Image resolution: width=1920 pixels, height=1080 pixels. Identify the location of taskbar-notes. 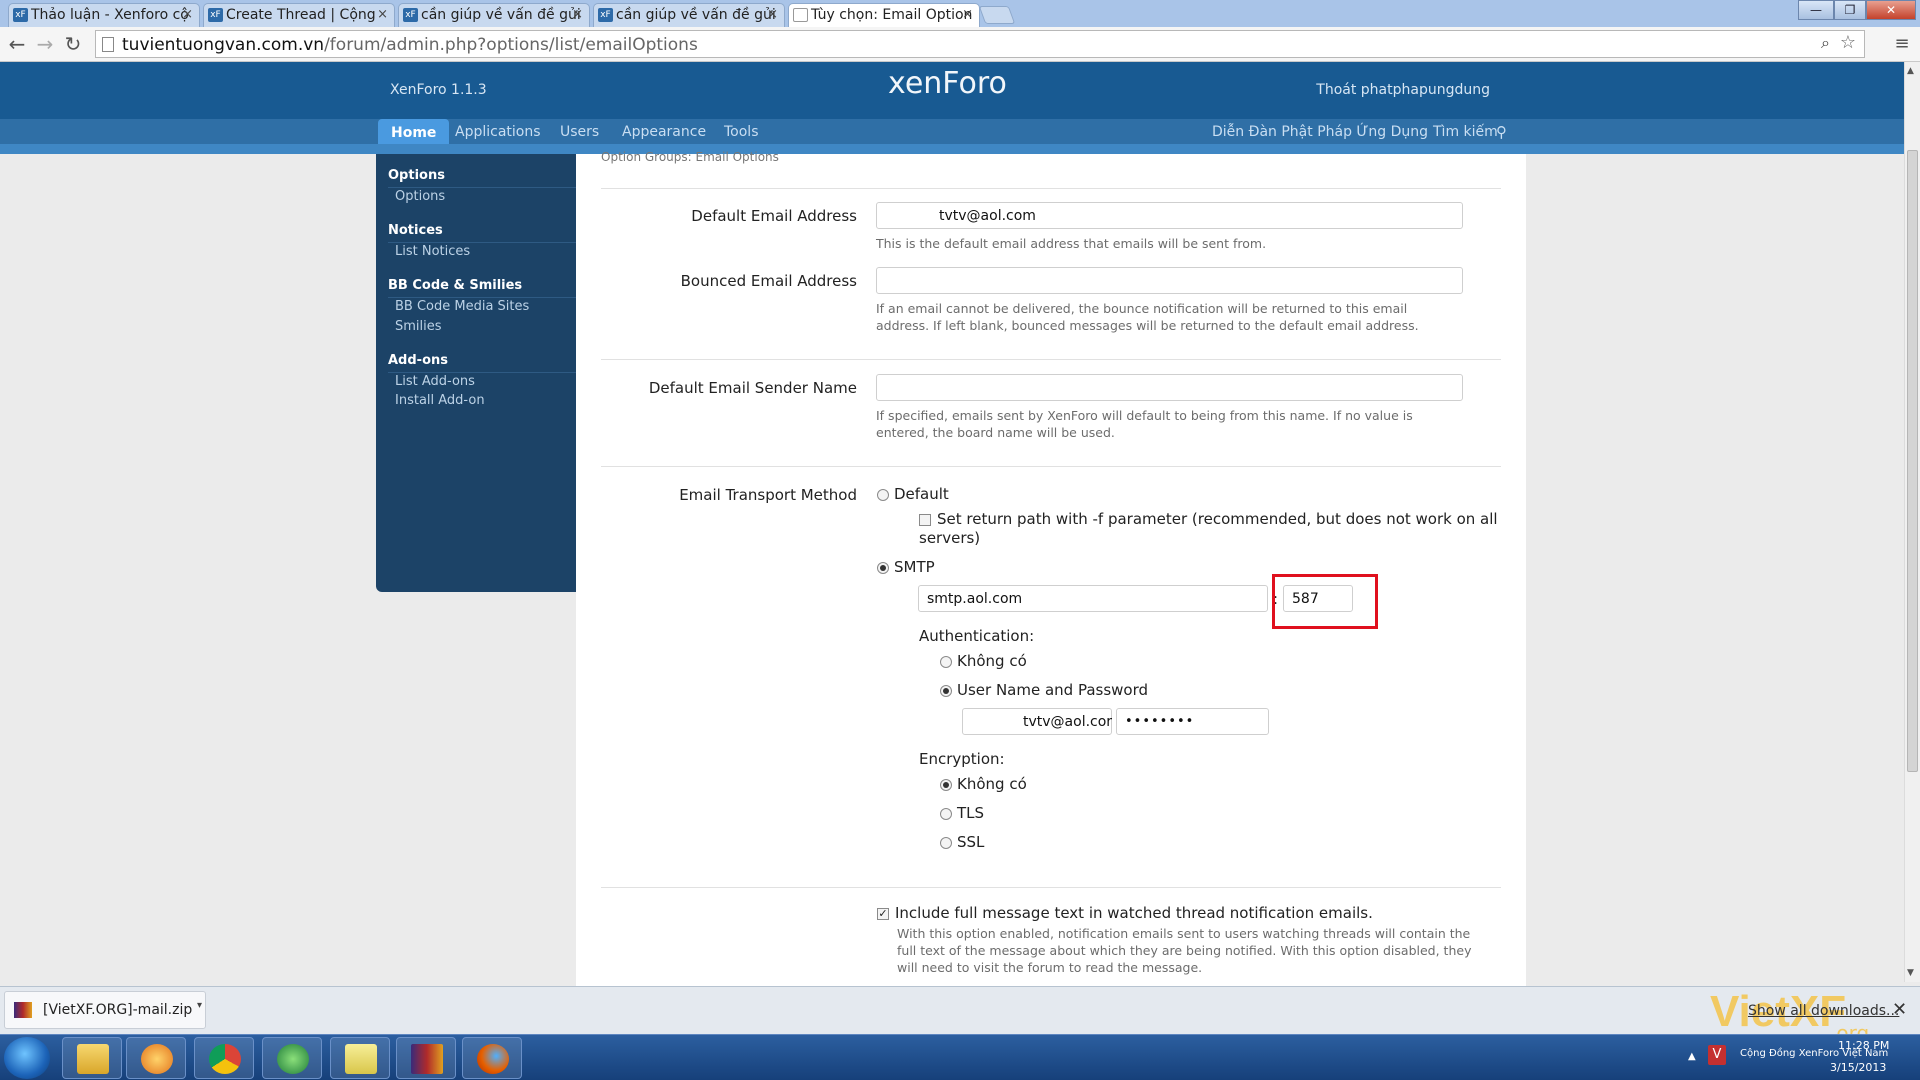
(360, 1058).